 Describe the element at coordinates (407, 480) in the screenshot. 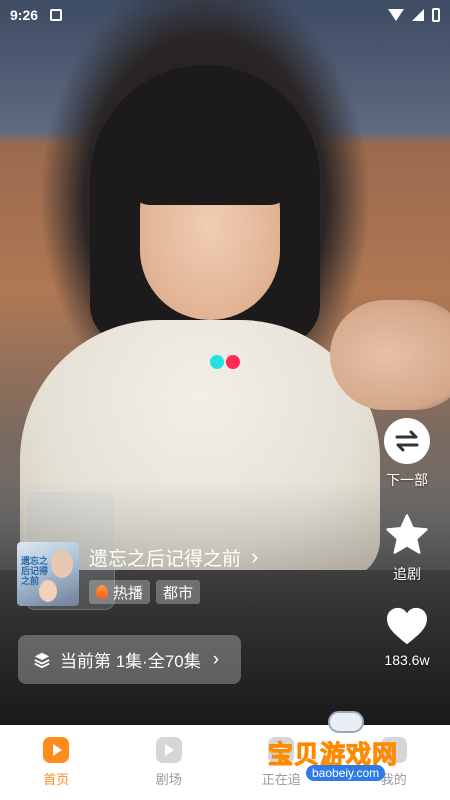

I see `next-drama-label: 下一部` at that location.